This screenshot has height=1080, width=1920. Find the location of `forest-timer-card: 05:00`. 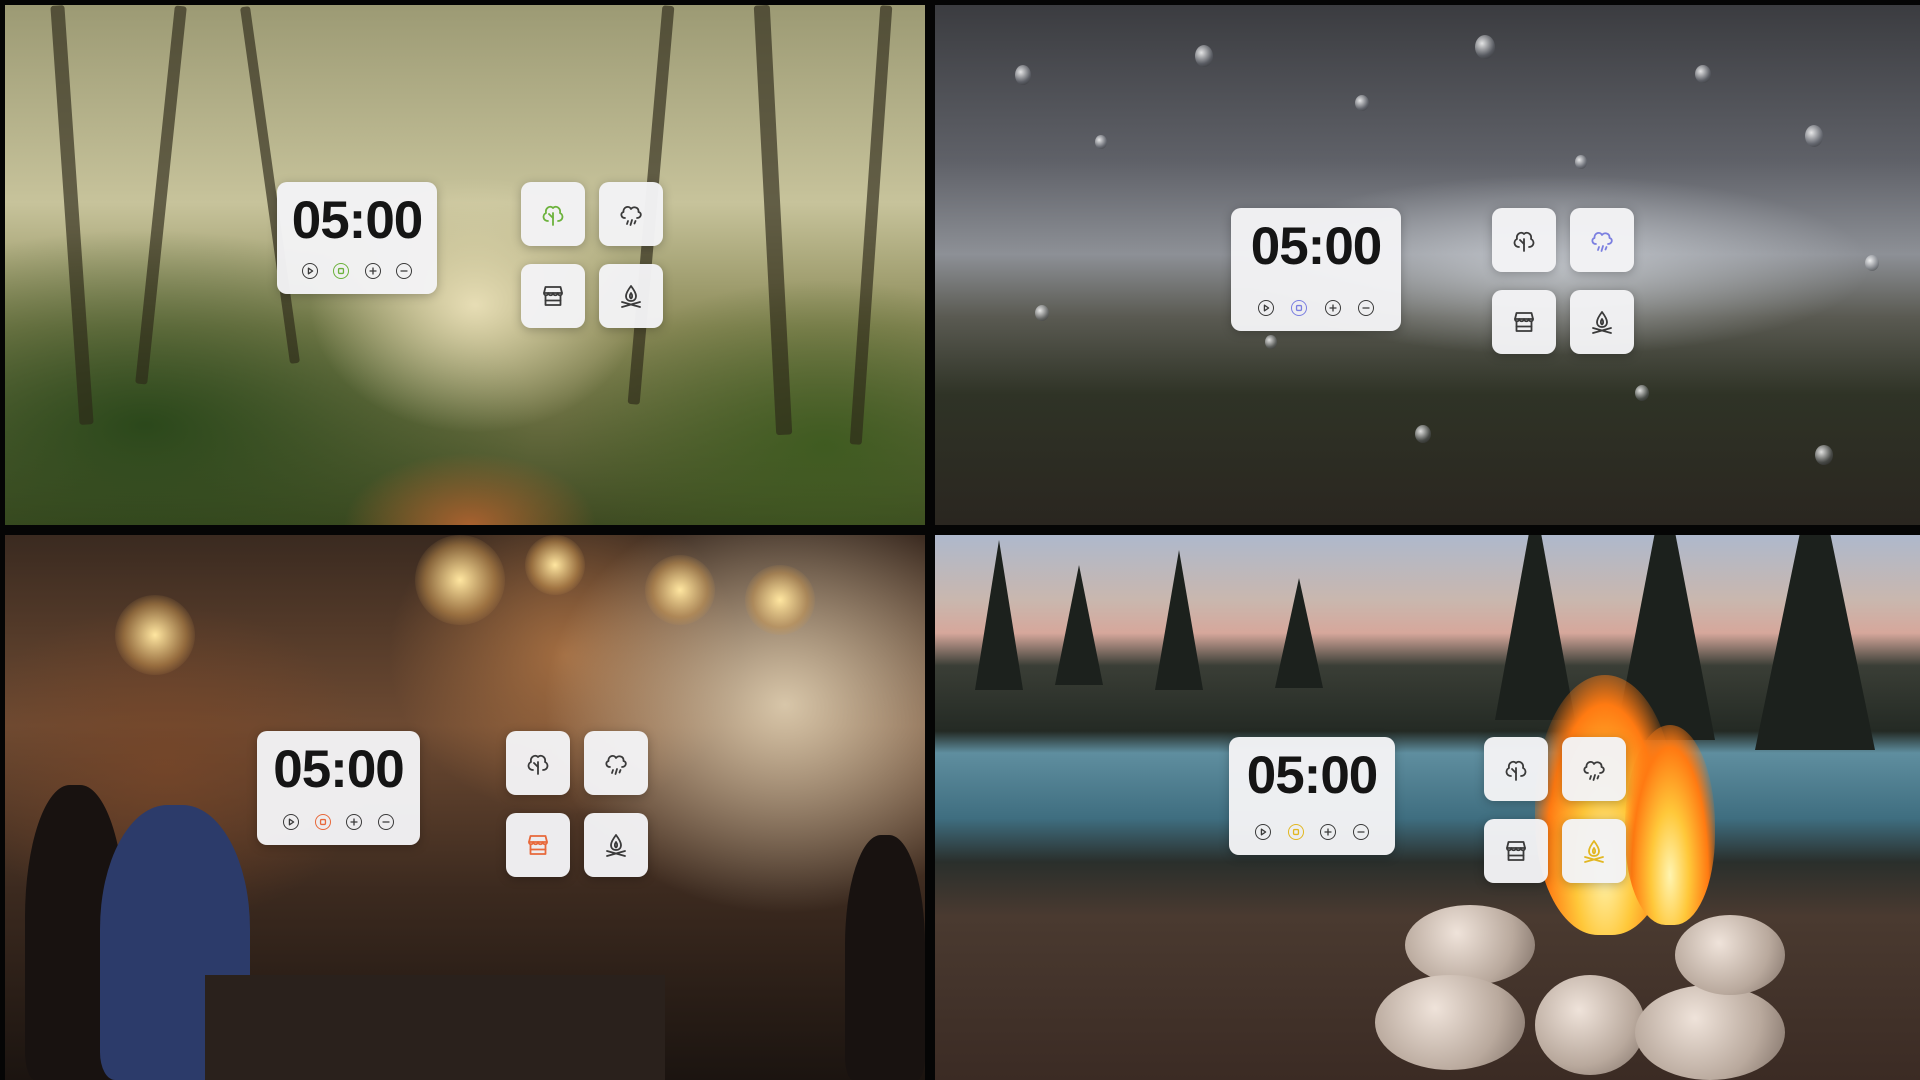

forest-timer-card: 05:00 is located at coordinates (357, 238).